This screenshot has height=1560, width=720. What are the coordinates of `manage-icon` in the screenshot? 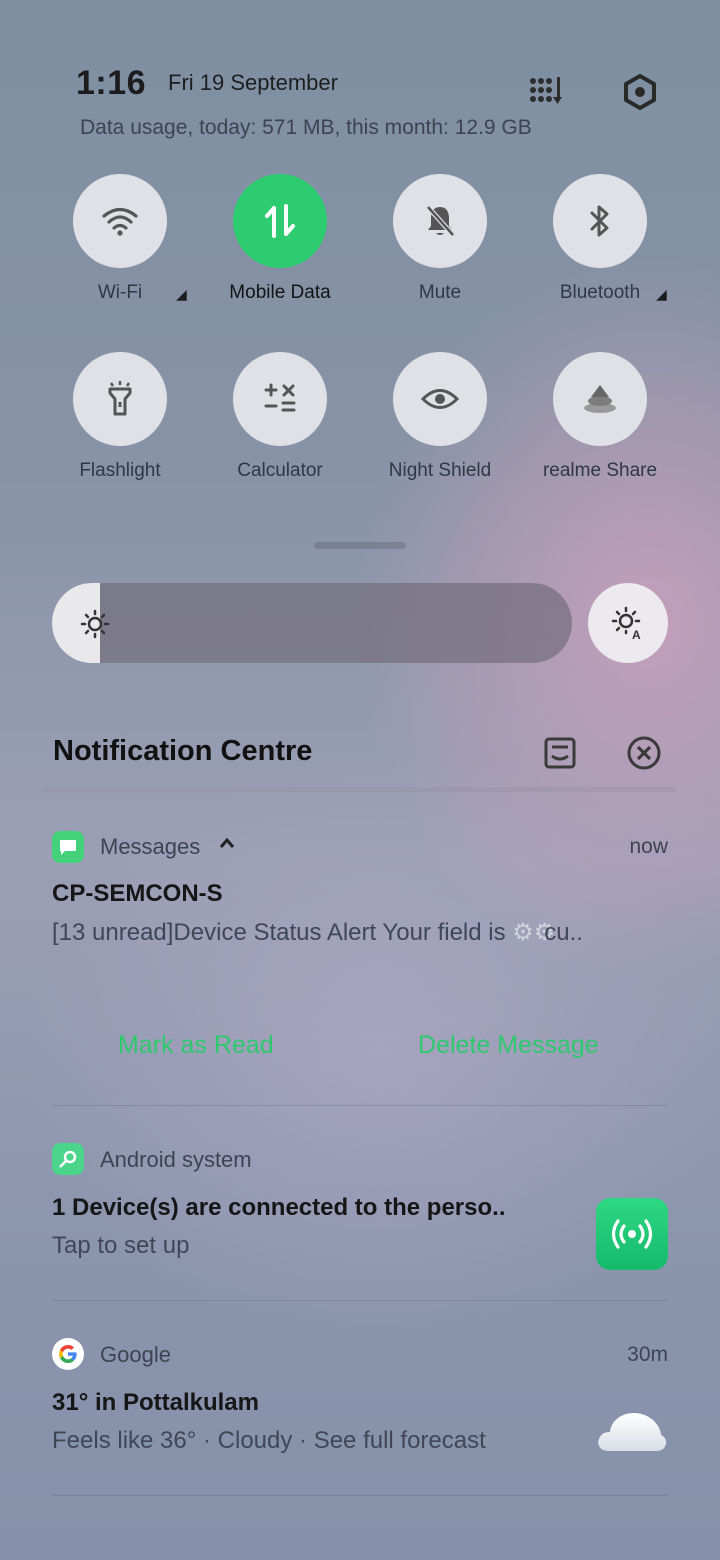 It's located at (560, 753).